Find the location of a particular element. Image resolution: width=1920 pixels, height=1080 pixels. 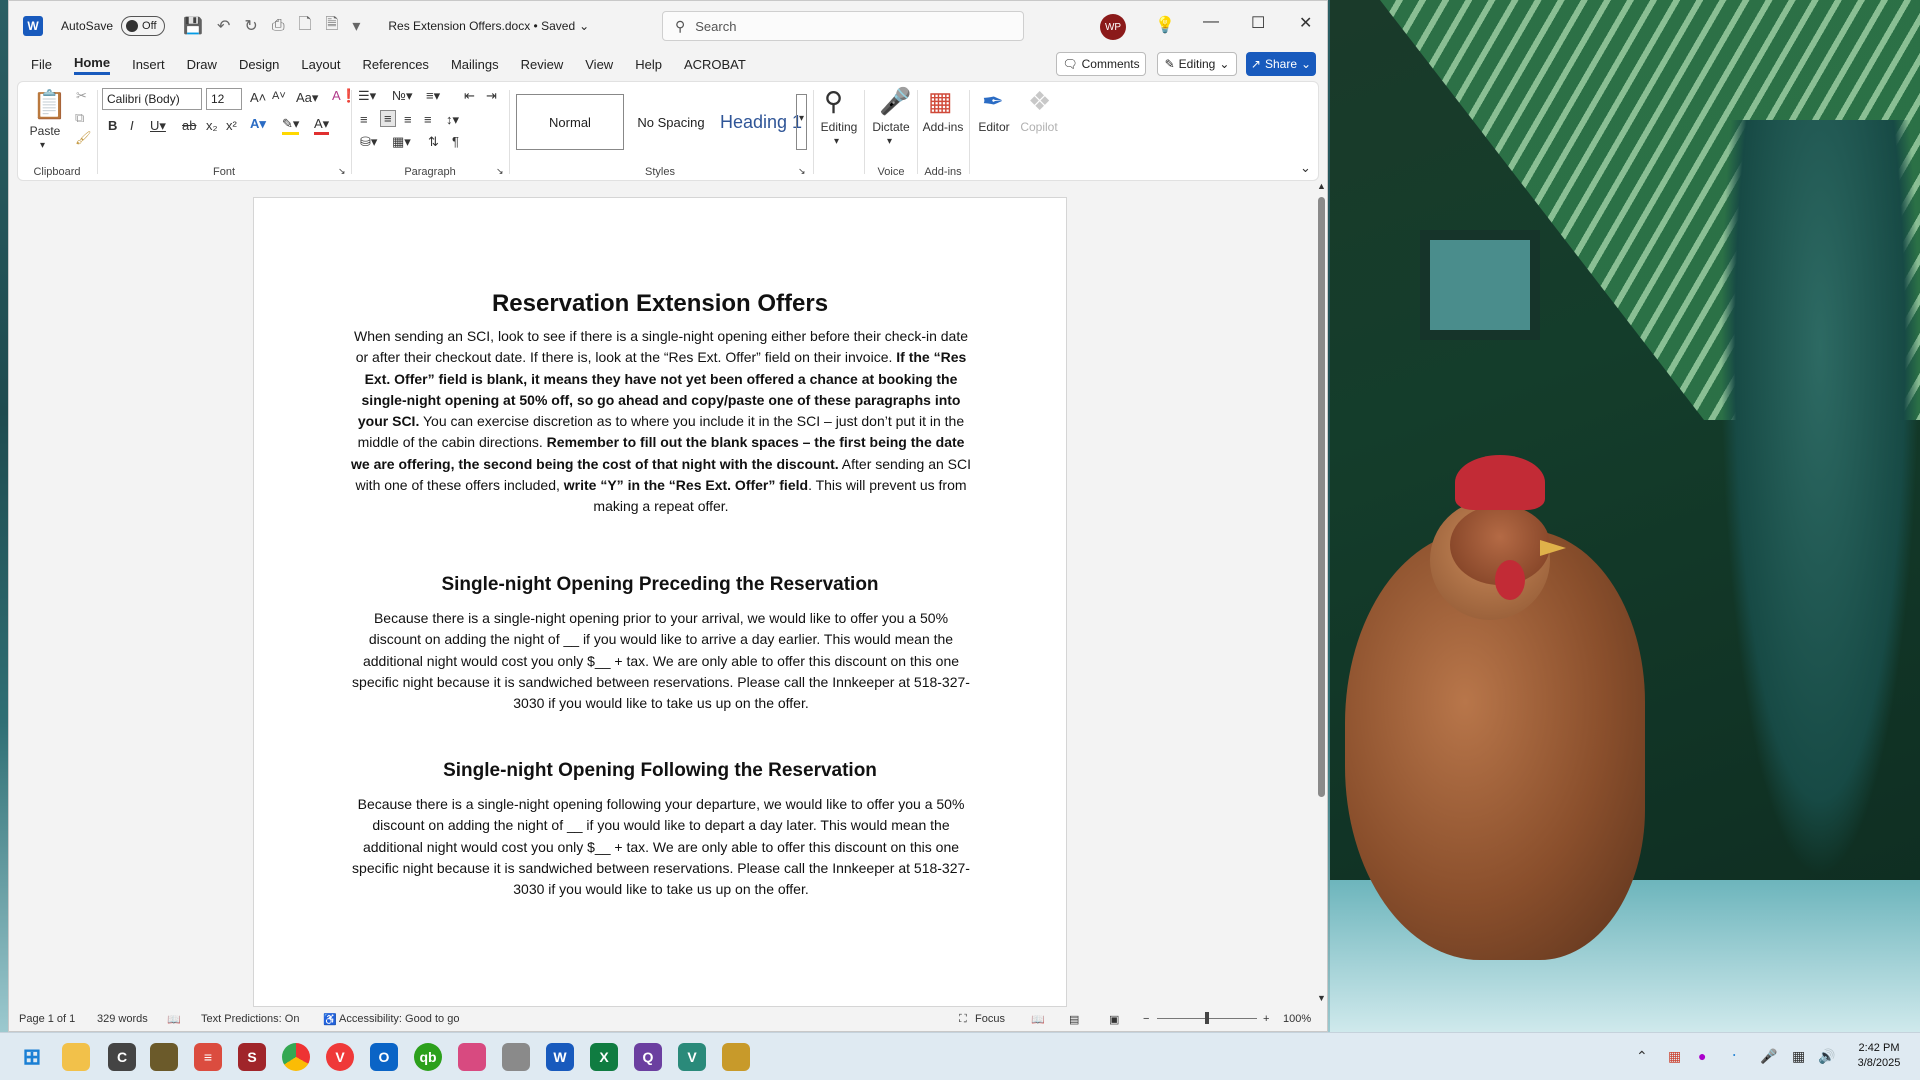

decrease-indent-icon: ⇤ is located at coordinates (469, 96).